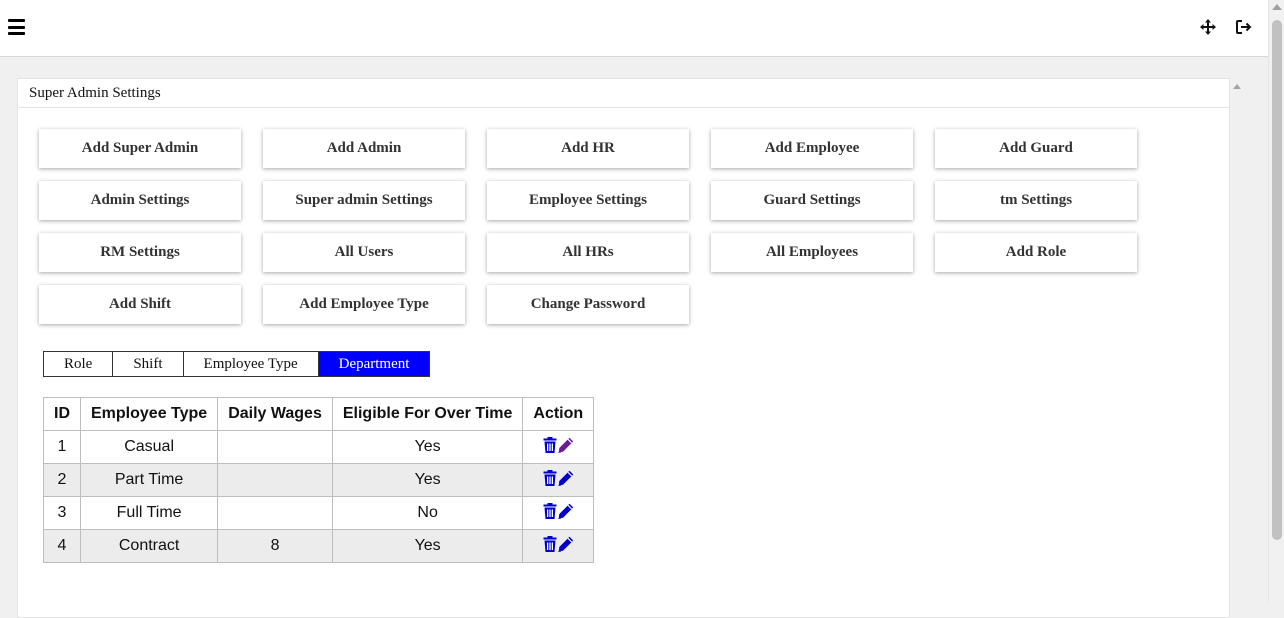 The image size is (1284, 618). What do you see at coordinates (62, 546) in the screenshot?
I see `cell-id: 4` at bounding box center [62, 546].